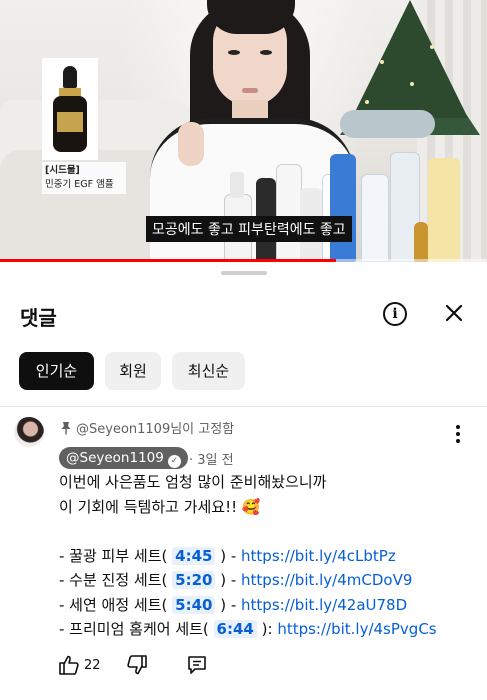 This screenshot has width=487, height=700. I want to click on pinned-text: @Seyeon1109님이 고정함, so click(155, 429).